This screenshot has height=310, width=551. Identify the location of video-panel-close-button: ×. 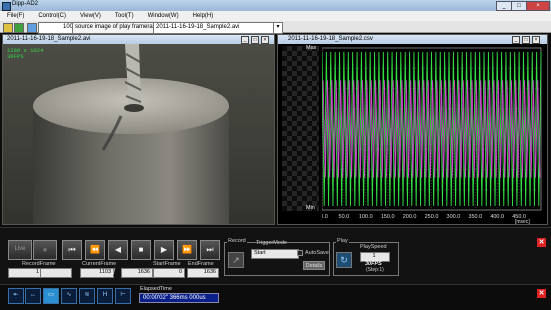
(265, 40).